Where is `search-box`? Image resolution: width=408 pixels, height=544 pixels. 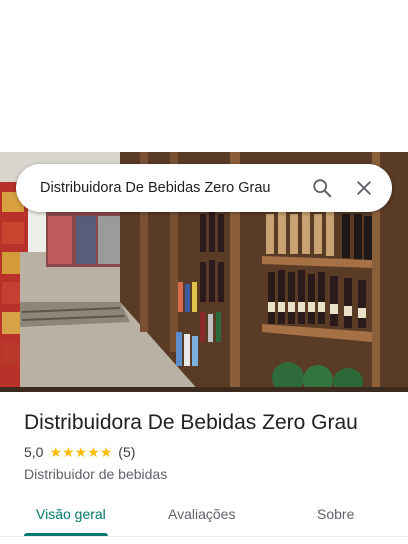 search-box is located at coordinates (204, 188).